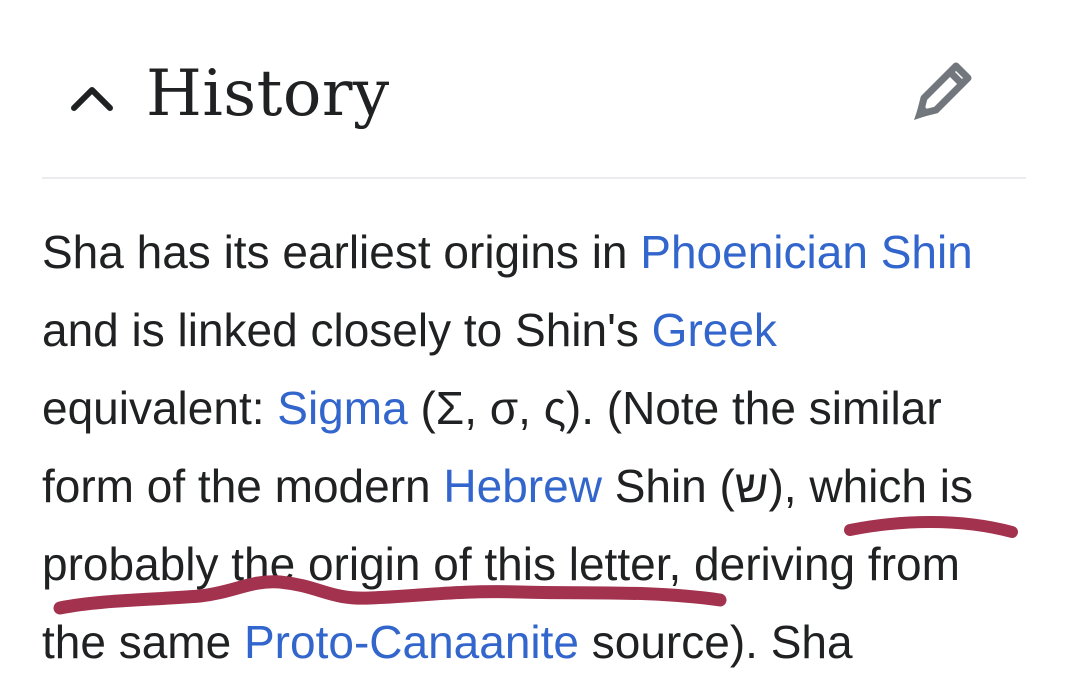  Describe the element at coordinates (341, 252) in the screenshot. I see `text-run: Sha has its earliest origins in` at that location.